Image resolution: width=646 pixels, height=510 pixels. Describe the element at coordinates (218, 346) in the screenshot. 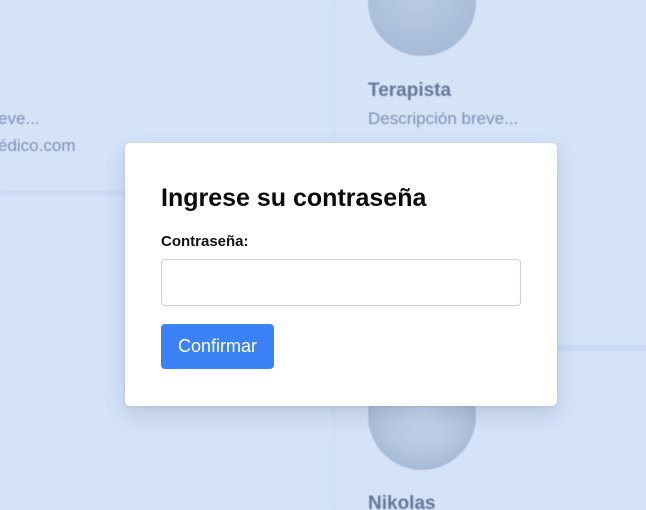

I see `confirm-button: Confirmar` at that location.